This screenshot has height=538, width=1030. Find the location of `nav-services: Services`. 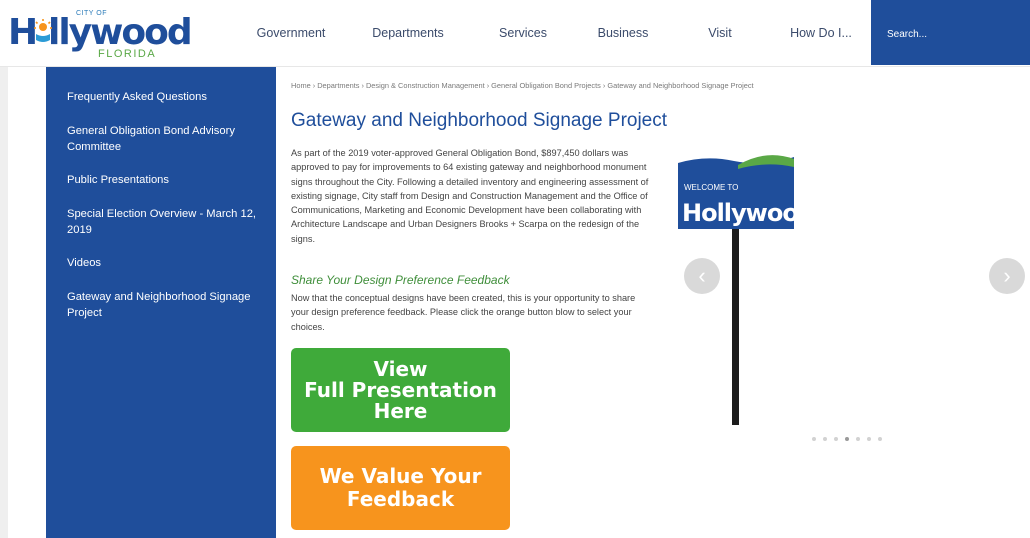

nav-services: Services is located at coordinates (523, 33).